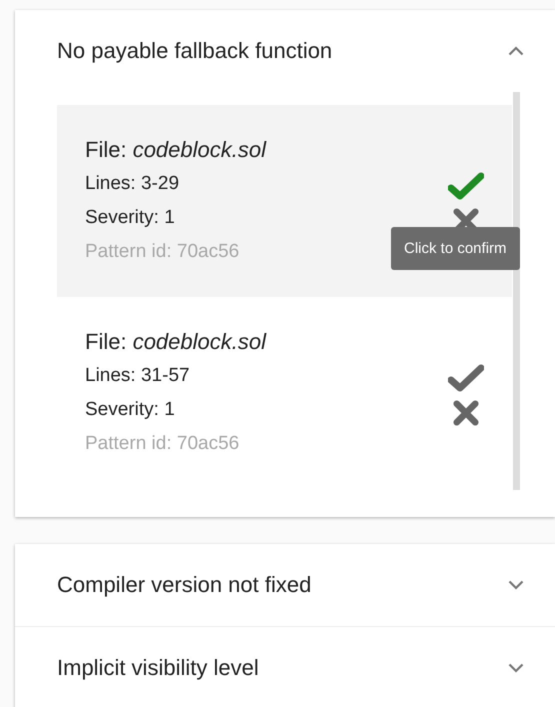  Describe the element at coordinates (194, 51) in the screenshot. I see `panel-title: No payable fallback function` at that location.